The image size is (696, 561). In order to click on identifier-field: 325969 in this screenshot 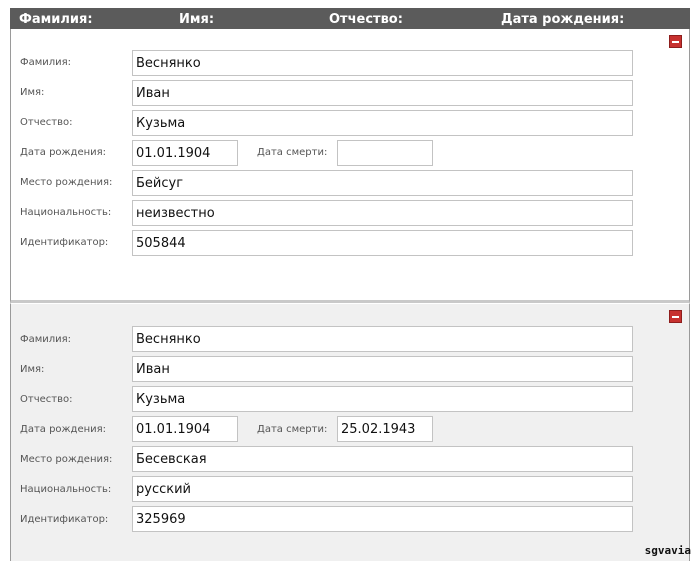, I will do `click(382, 519)`.